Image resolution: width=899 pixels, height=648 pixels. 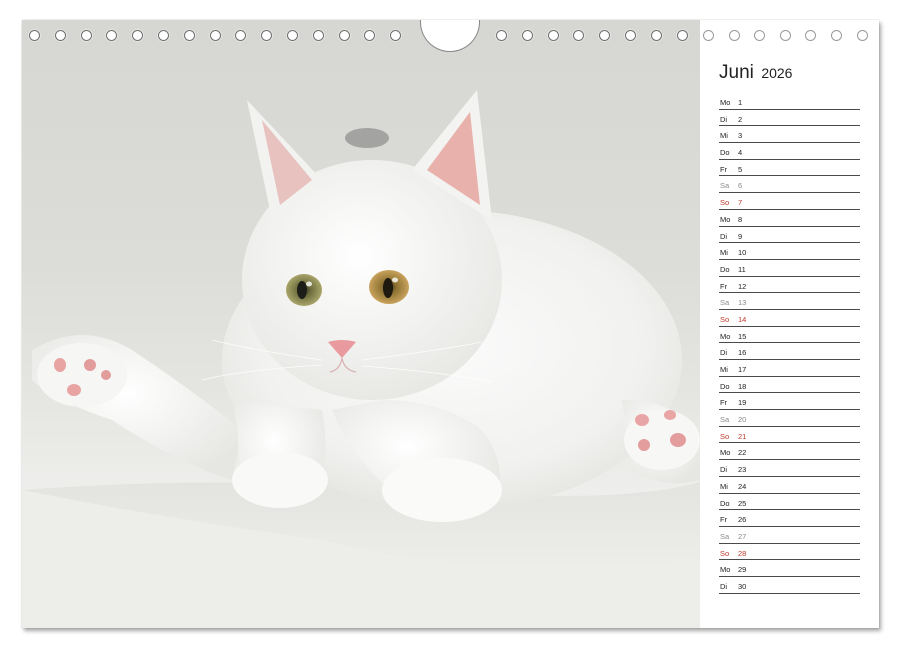 What do you see at coordinates (789, 185) in the screenshot?
I see `day-row: Sa 6` at bounding box center [789, 185].